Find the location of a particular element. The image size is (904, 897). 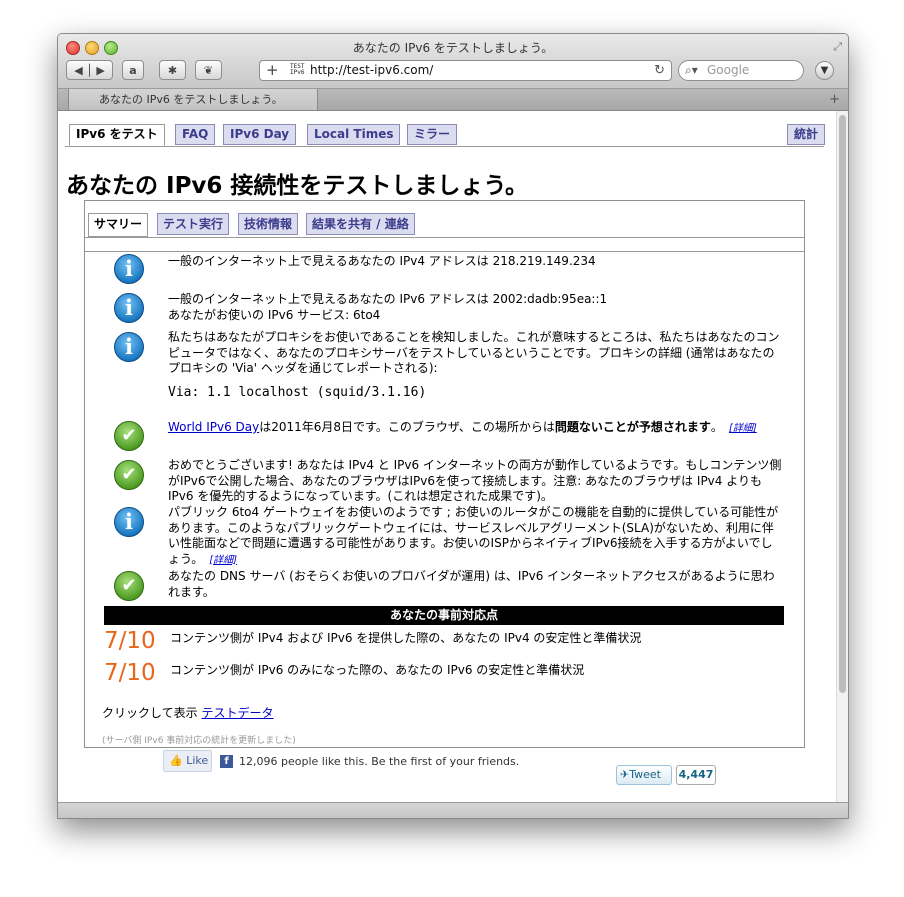

tab-bar: あなたの IPv6 をテストしましょう。 + is located at coordinates (453, 100).